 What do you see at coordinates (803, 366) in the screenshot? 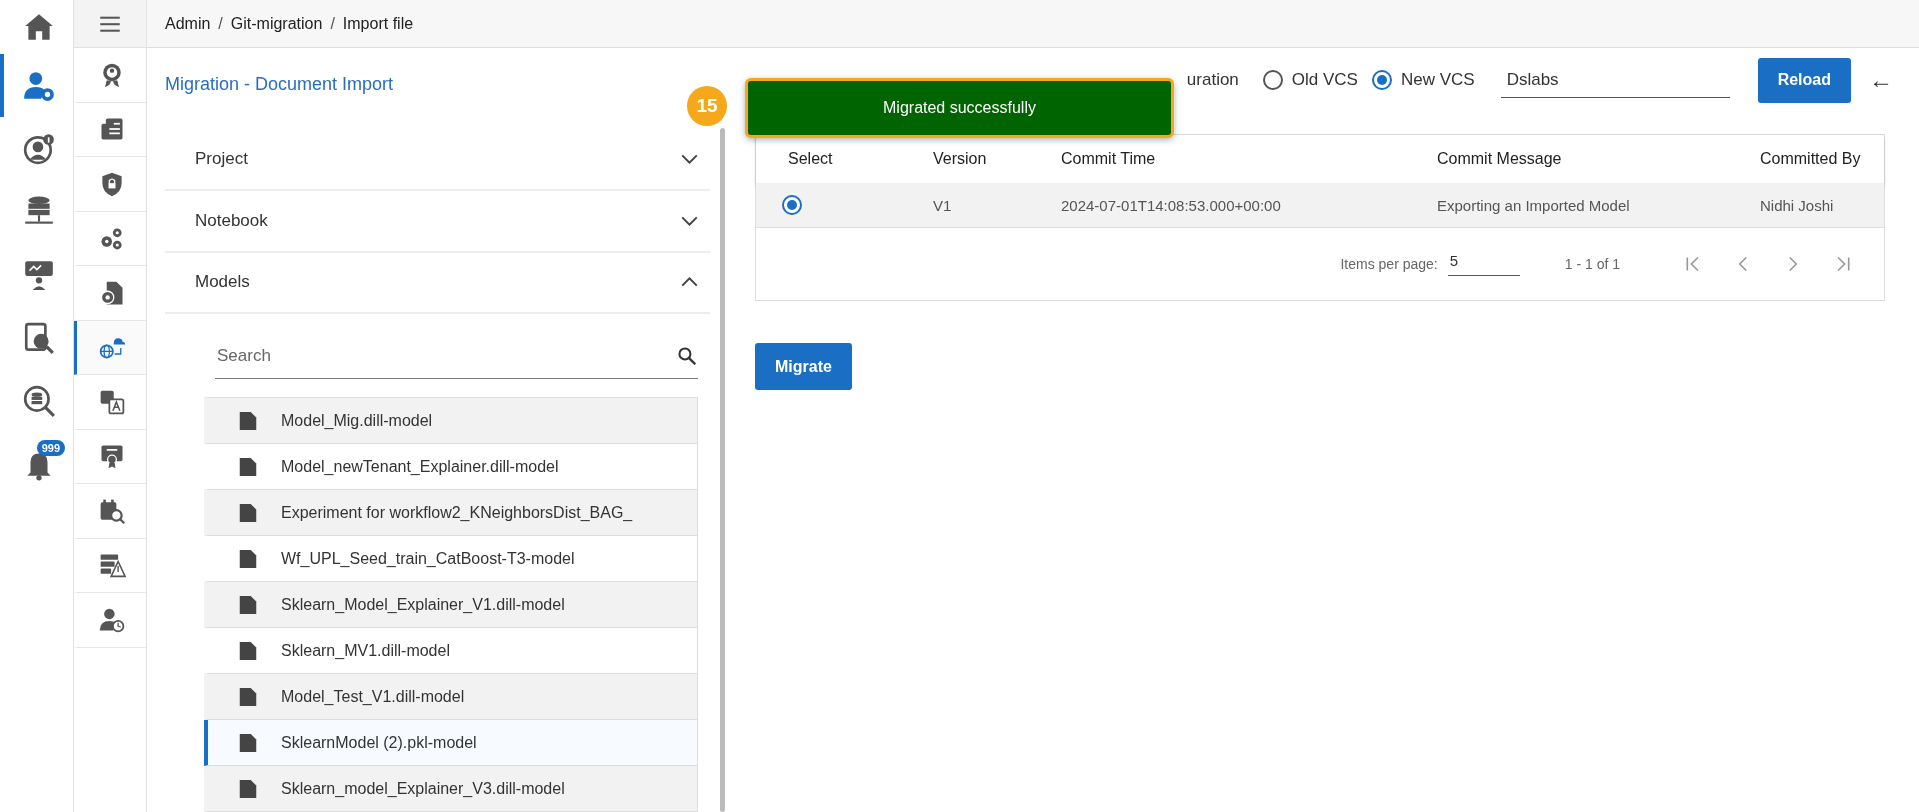
I see `migrate-button: Migrate` at bounding box center [803, 366].